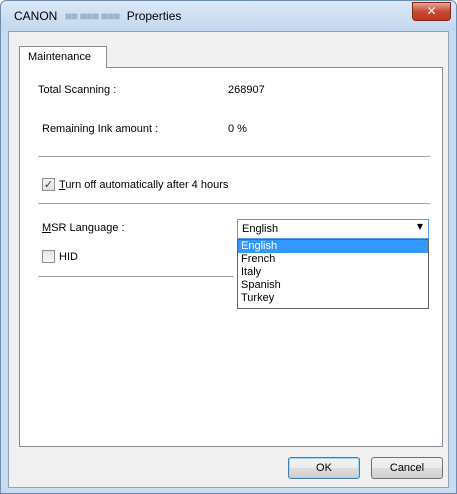 This screenshot has height=494, width=457. What do you see at coordinates (333, 246) in the screenshot?
I see `option-english: English` at bounding box center [333, 246].